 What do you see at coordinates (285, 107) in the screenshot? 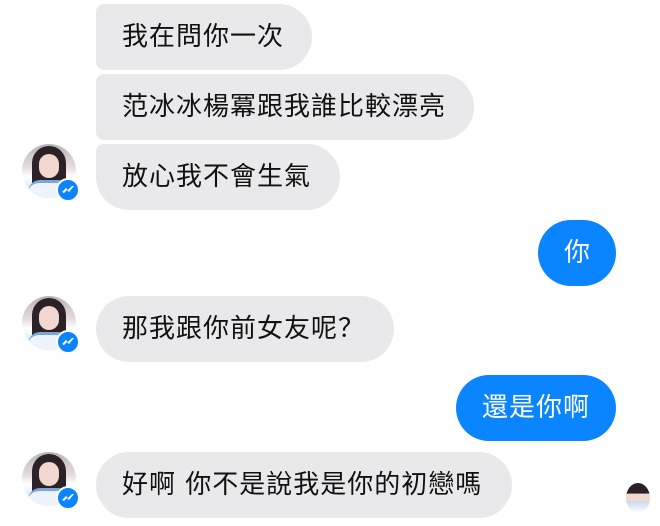
I see `incoming-message: 范冰冰楊冪跟我誰比較漂亮` at bounding box center [285, 107].